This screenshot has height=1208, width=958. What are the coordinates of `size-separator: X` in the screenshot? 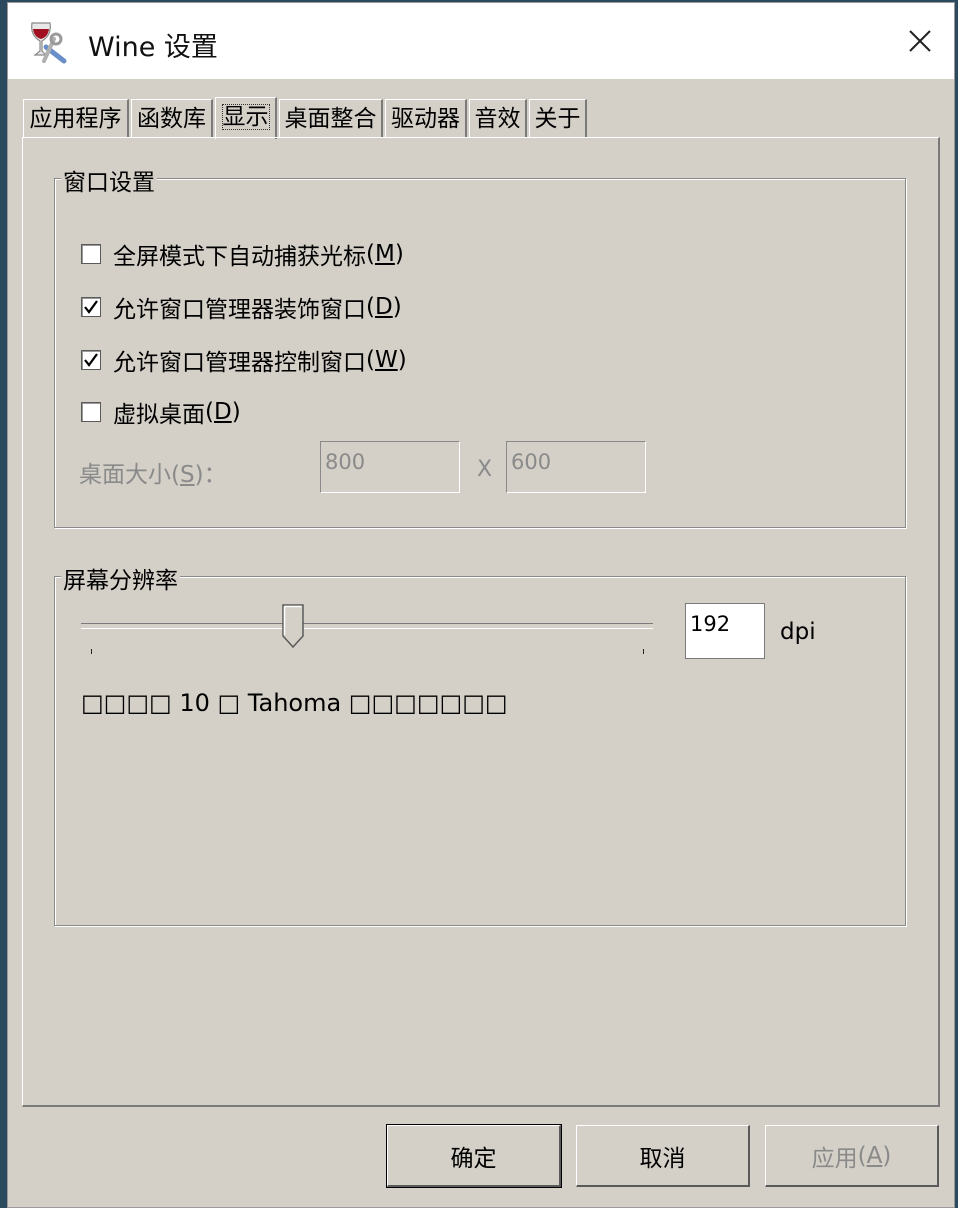 It's located at (485, 469).